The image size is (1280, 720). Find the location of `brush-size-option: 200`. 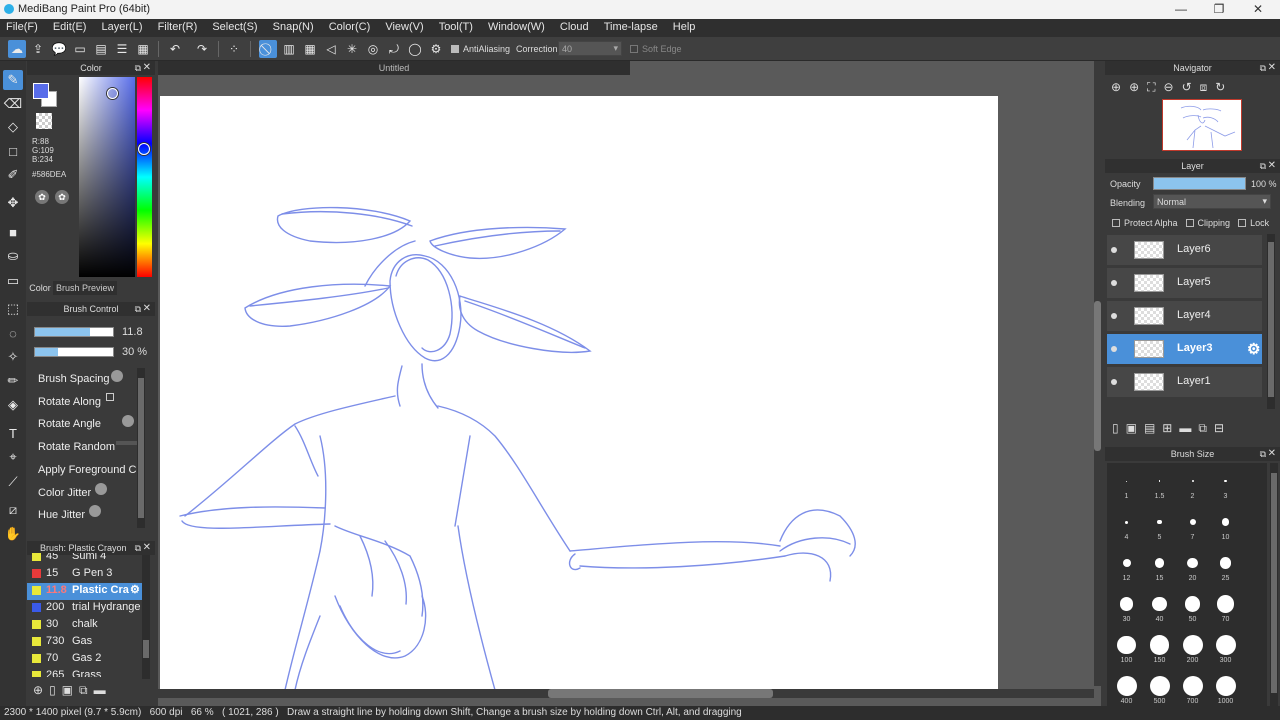

brush-size-option: 200 is located at coordinates (1192, 647).